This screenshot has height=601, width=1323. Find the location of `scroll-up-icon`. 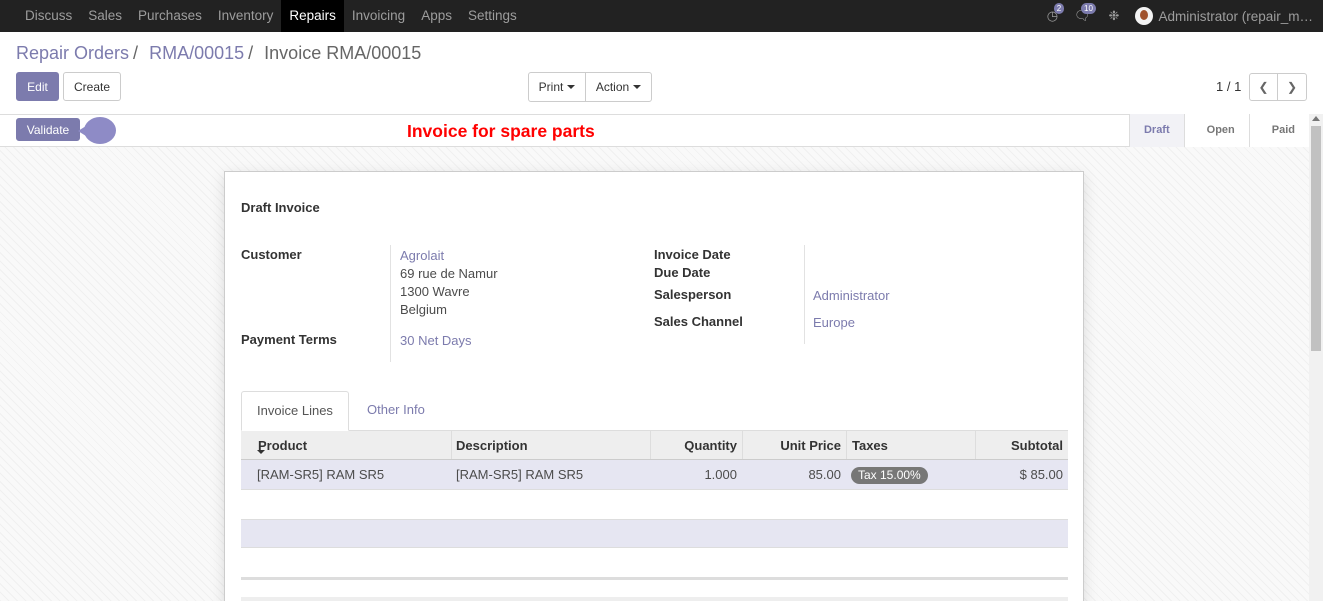

scroll-up-icon is located at coordinates (1316, 118).